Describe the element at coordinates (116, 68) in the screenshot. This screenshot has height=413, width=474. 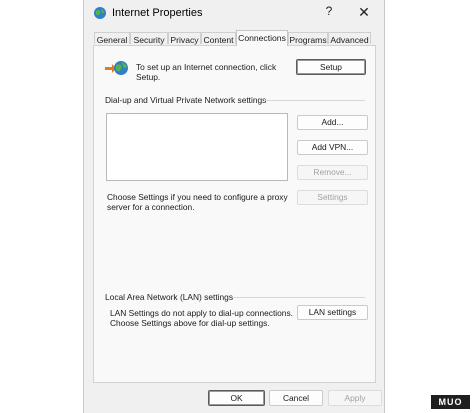
I see `globe-connect-icon` at that location.